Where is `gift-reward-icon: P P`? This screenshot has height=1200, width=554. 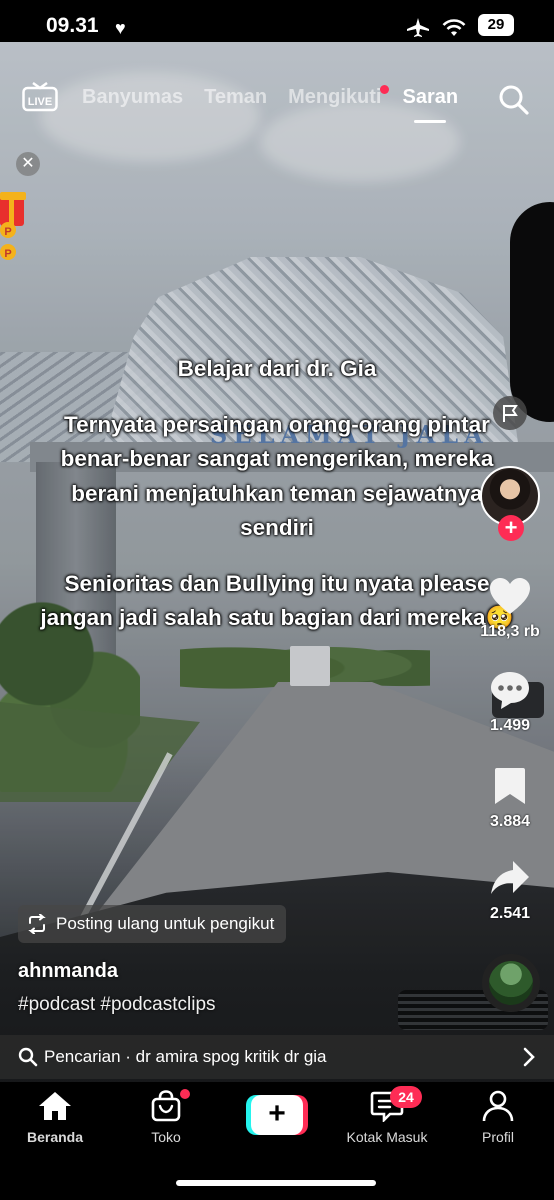 gift-reward-icon: P P is located at coordinates (16, 230).